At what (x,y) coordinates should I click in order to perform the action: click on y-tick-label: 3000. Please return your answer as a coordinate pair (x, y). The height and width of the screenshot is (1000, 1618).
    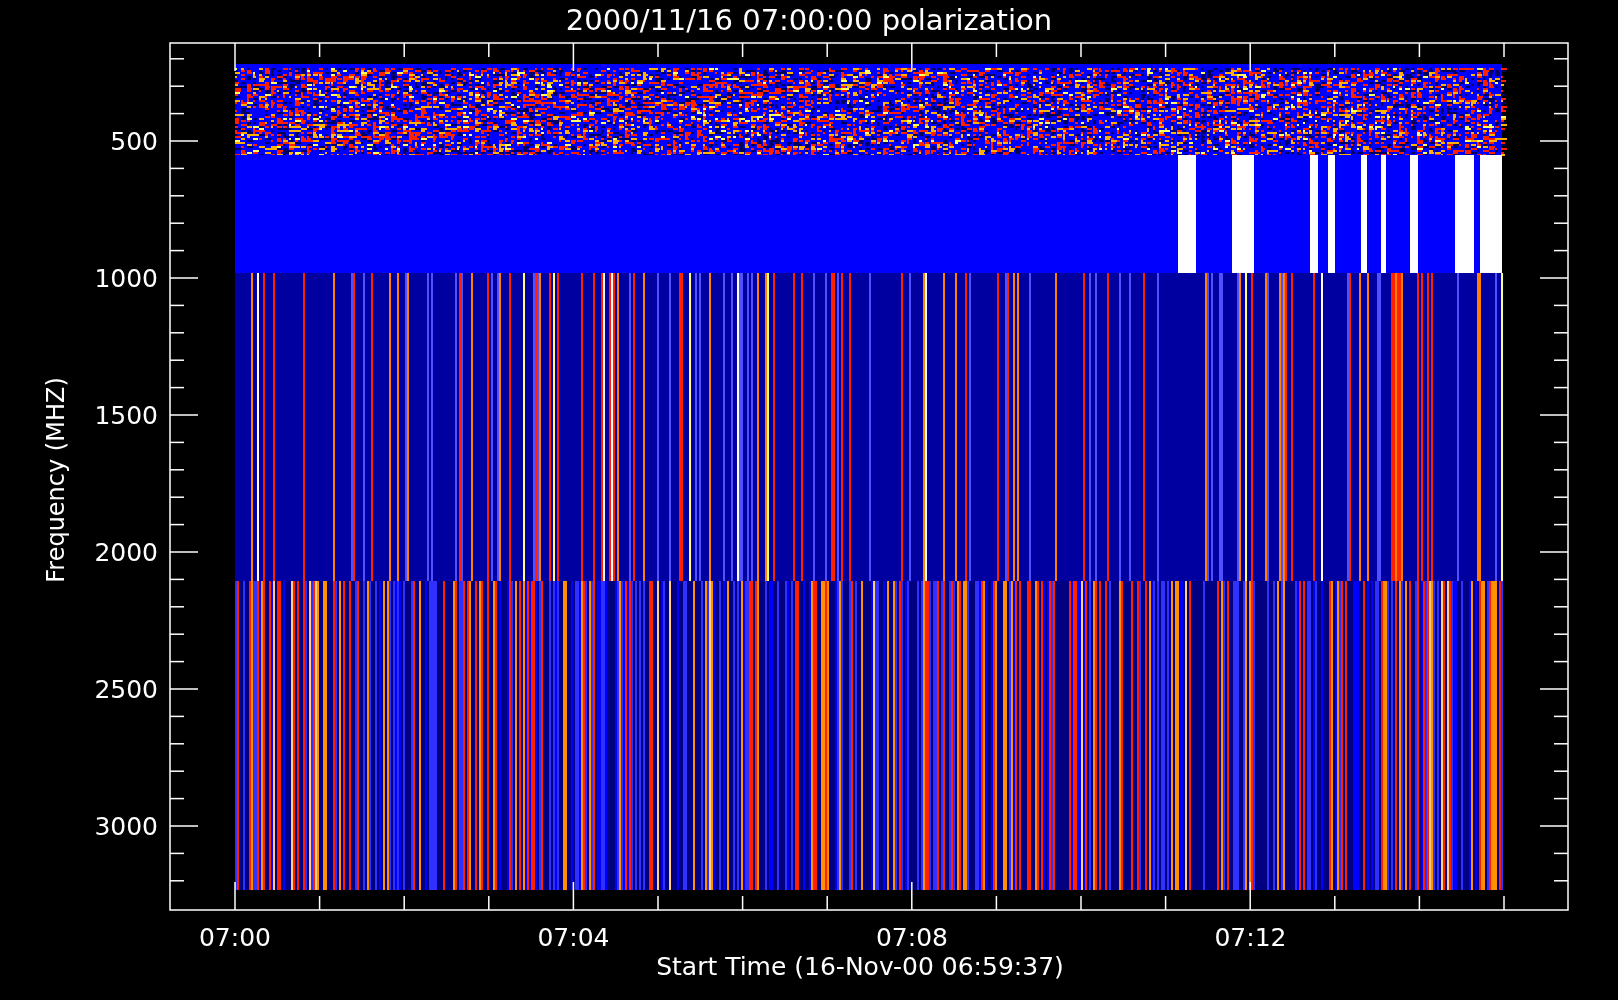
    Looking at the image, I should click on (126, 826).